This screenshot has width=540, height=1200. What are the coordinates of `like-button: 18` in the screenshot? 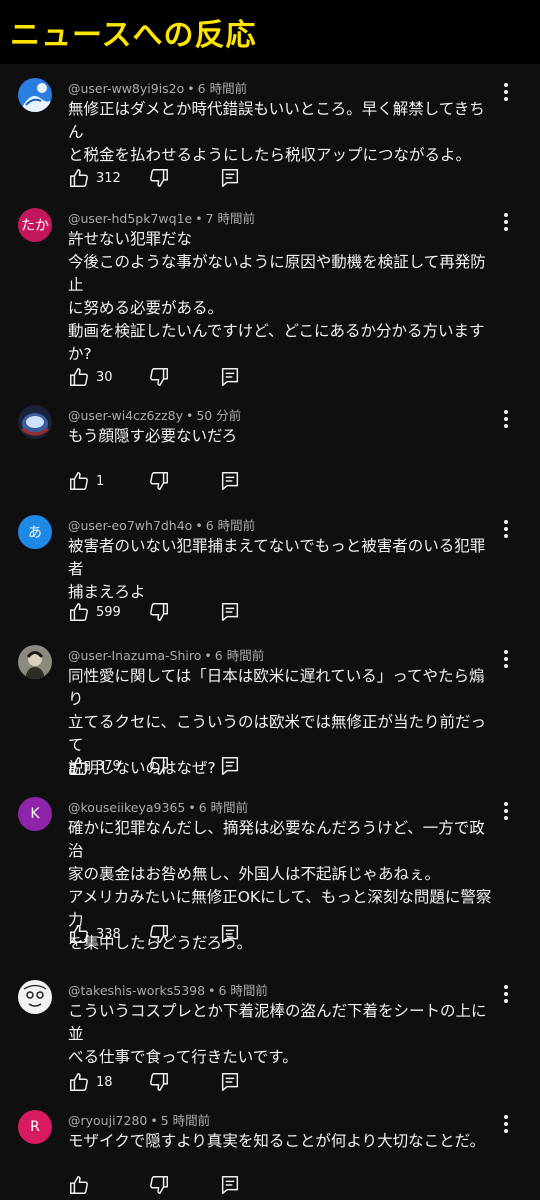 It's located at (90, 1082).